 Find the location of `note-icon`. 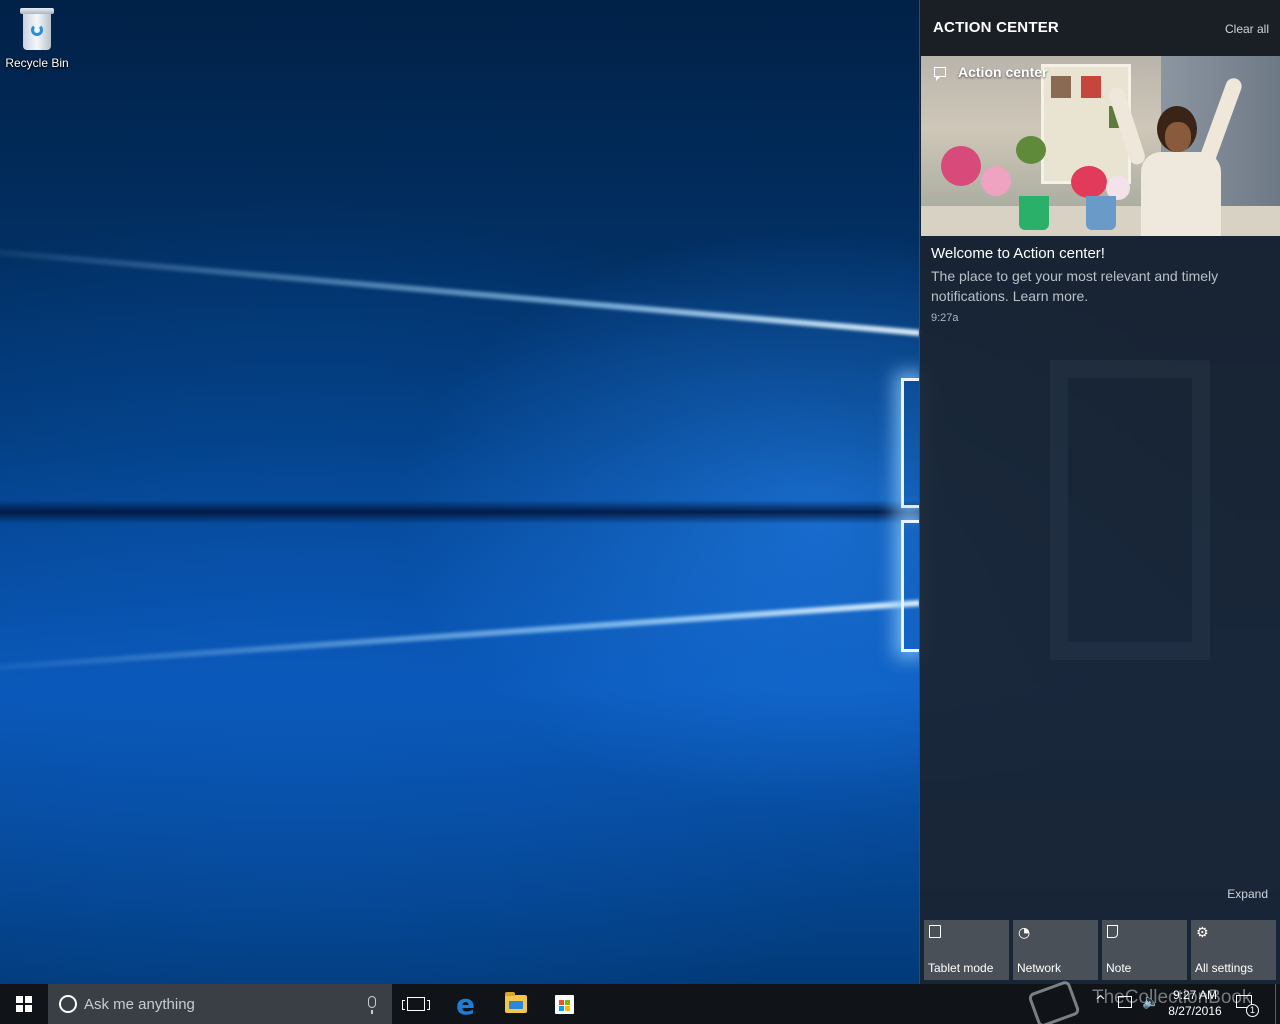

note-icon is located at coordinates (1112, 931).